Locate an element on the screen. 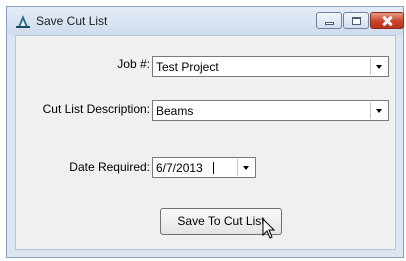 The width and height of the screenshot is (406, 261). description-value: Beams is located at coordinates (175, 111).